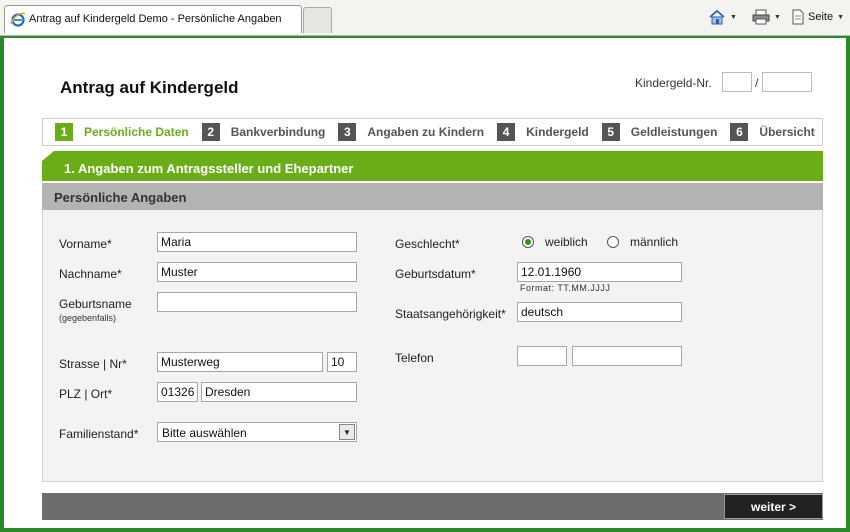 This screenshot has height=532, width=850. Describe the element at coordinates (99, 434) in the screenshot. I see `familienstand-label: Familienstand*` at that location.